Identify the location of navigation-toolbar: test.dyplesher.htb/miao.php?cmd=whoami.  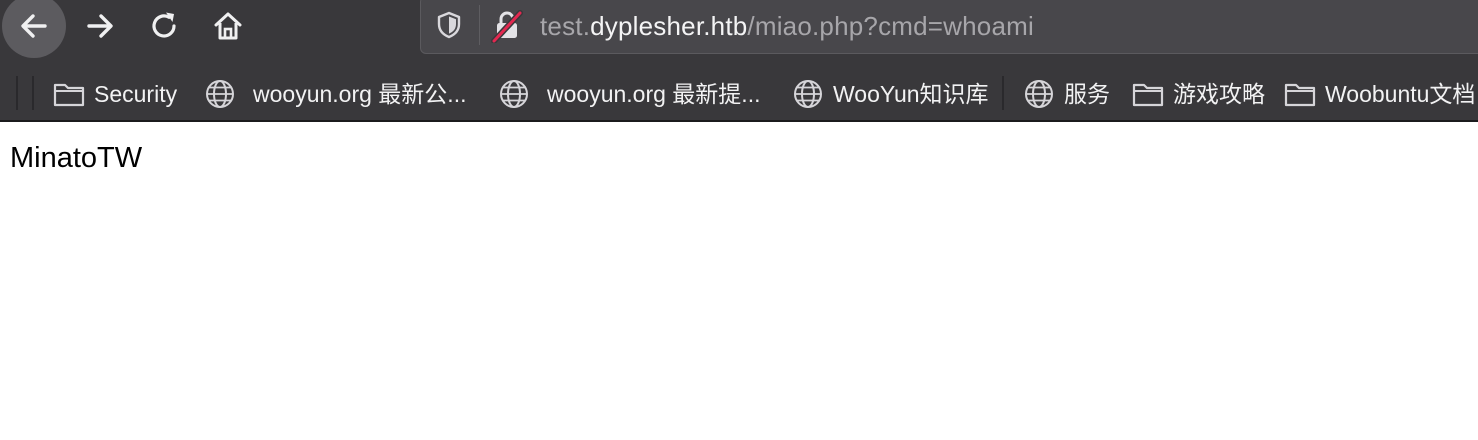
(739, 32).